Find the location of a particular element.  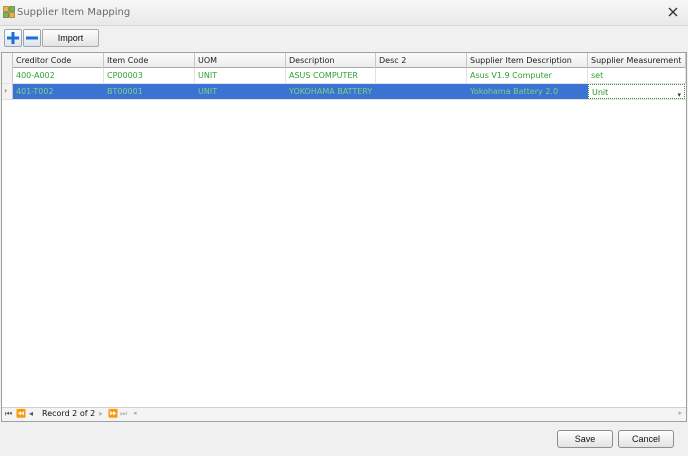

cell-item-code: CP00003 is located at coordinates (149, 75).